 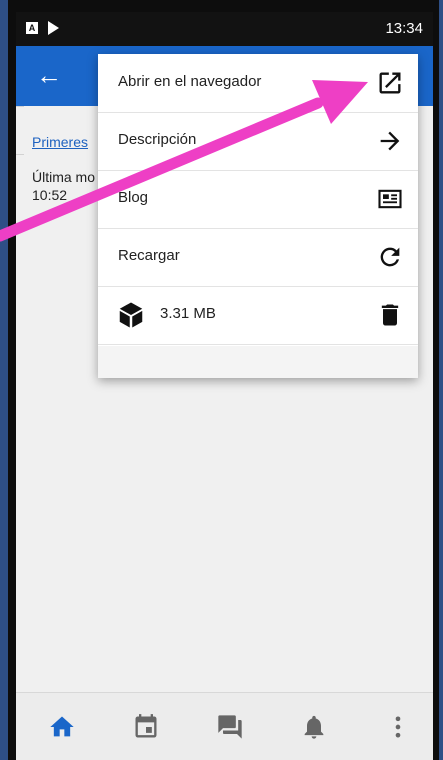 What do you see at coordinates (157, 139) in the screenshot?
I see `menu-item-label: Descripción` at bounding box center [157, 139].